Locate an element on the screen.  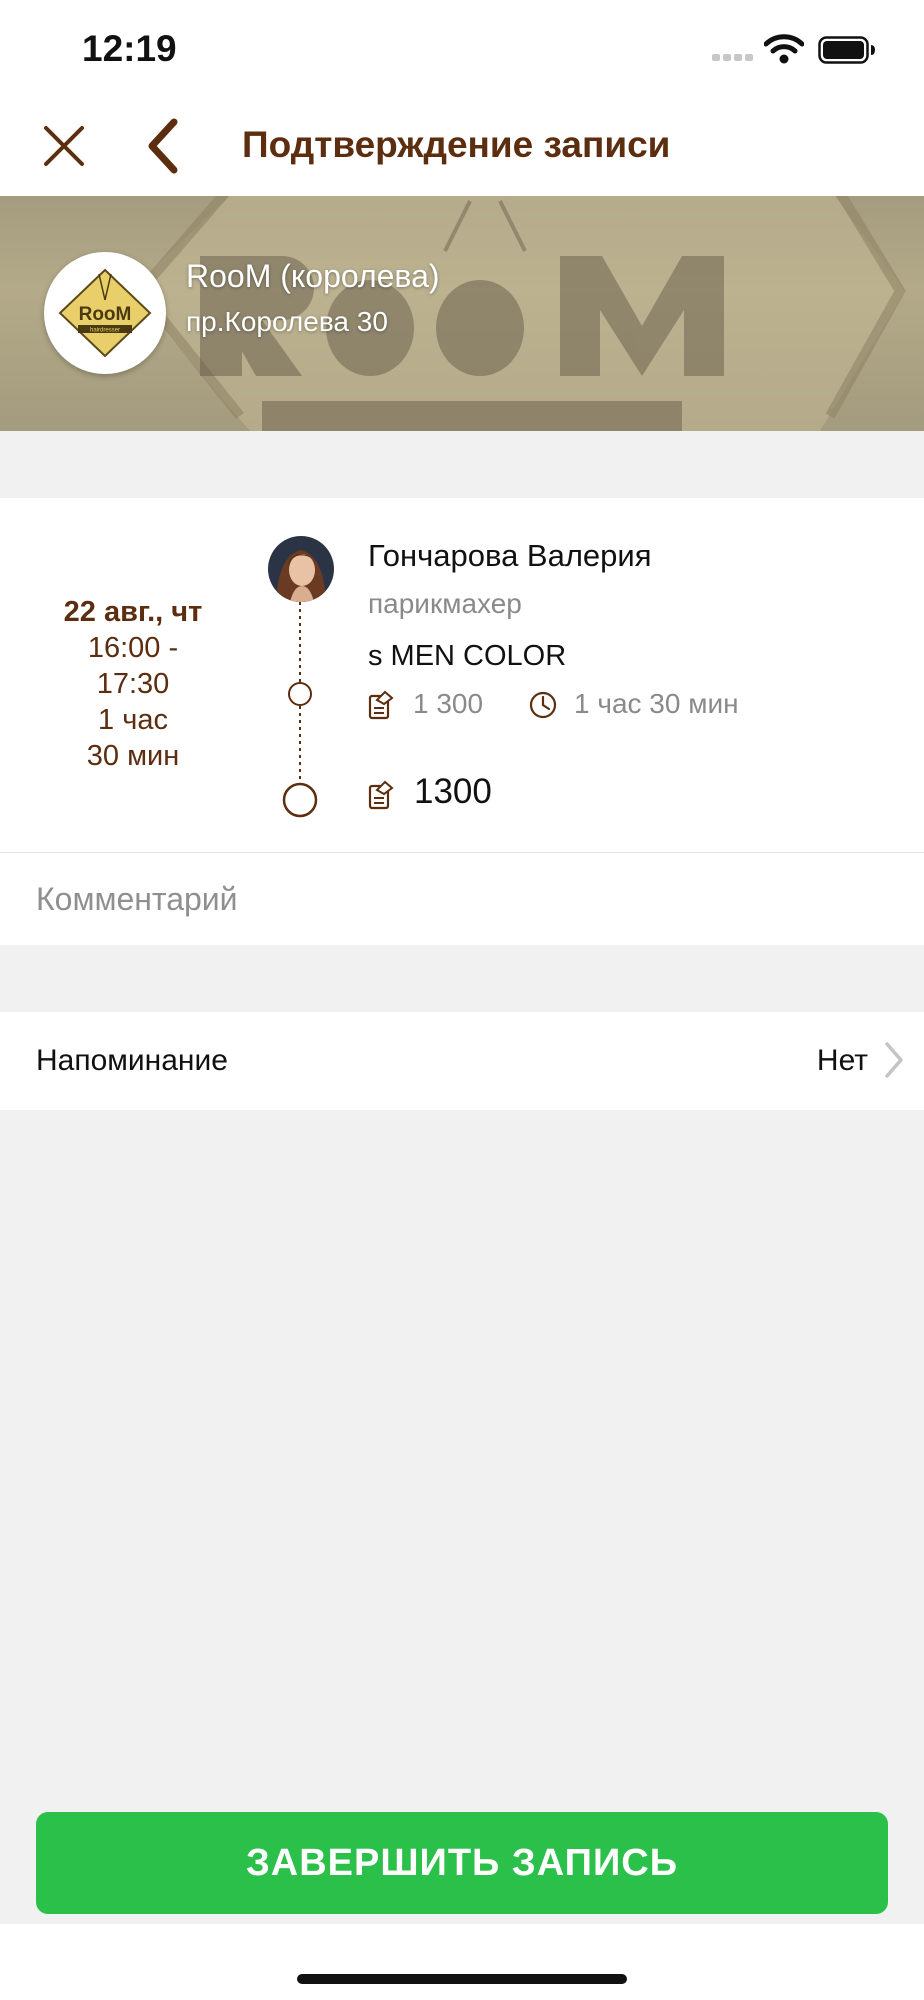
finish-booking-button: ЗАВЕРШИТЬ ЗАПИСЬ is located at coordinates (462, 1863).